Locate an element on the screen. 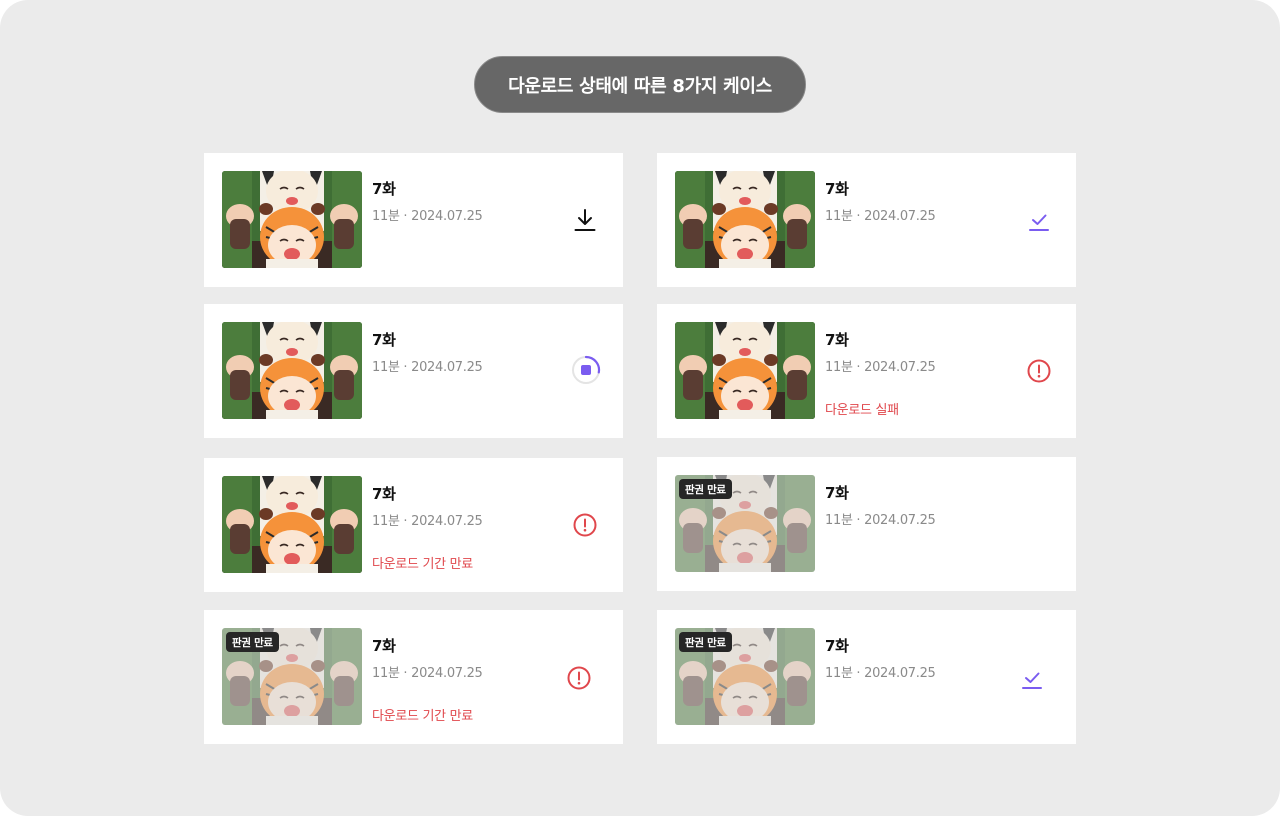 This screenshot has width=1280, height=816. episode-card-license-and-period-expired: 판권 만료 7화 11분 · 2024.07.25 다운로드 기간 만료 is located at coordinates (413, 677).